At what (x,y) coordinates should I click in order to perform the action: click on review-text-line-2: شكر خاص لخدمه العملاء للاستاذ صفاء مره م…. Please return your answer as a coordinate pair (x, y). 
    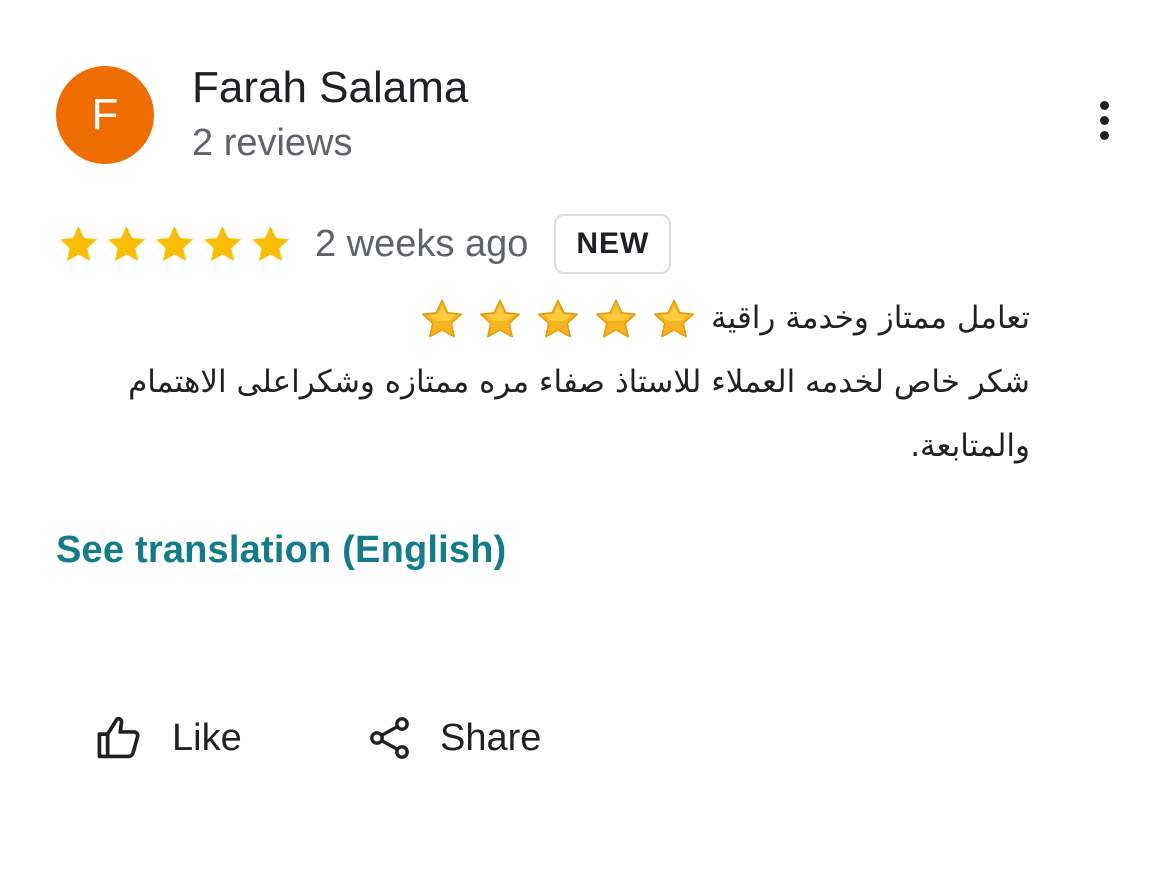
    Looking at the image, I should click on (579, 414).